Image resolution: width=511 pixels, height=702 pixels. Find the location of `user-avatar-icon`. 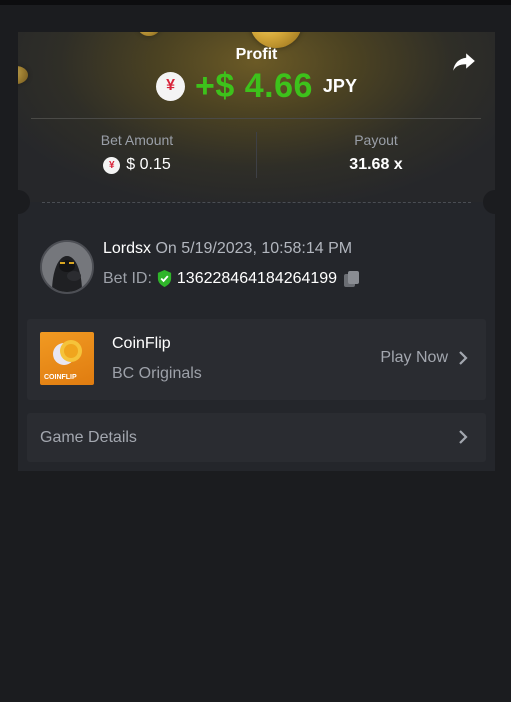

user-avatar-icon is located at coordinates (67, 267).